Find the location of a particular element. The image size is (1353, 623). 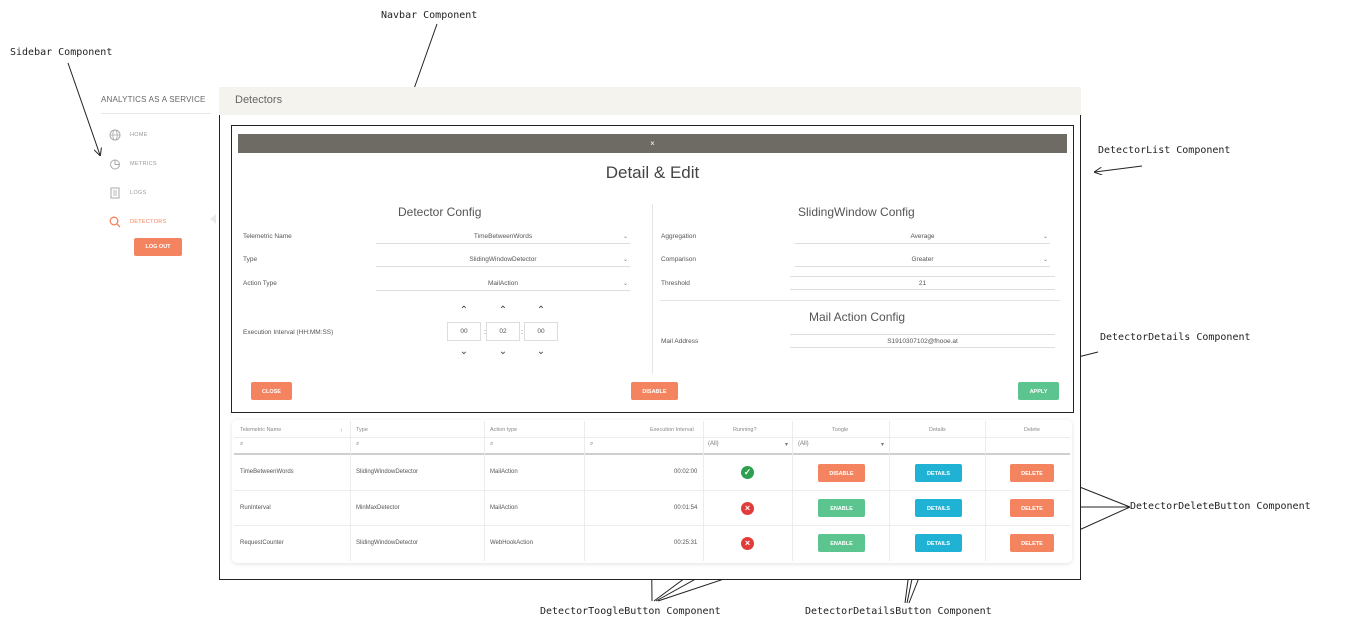

row-3-action-type: WebHookAction is located at coordinates (511, 543).